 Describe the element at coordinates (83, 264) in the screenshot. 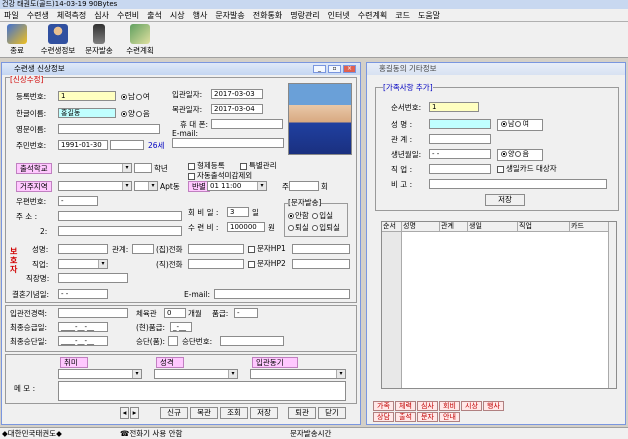

I see `guardian-job-select` at that location.